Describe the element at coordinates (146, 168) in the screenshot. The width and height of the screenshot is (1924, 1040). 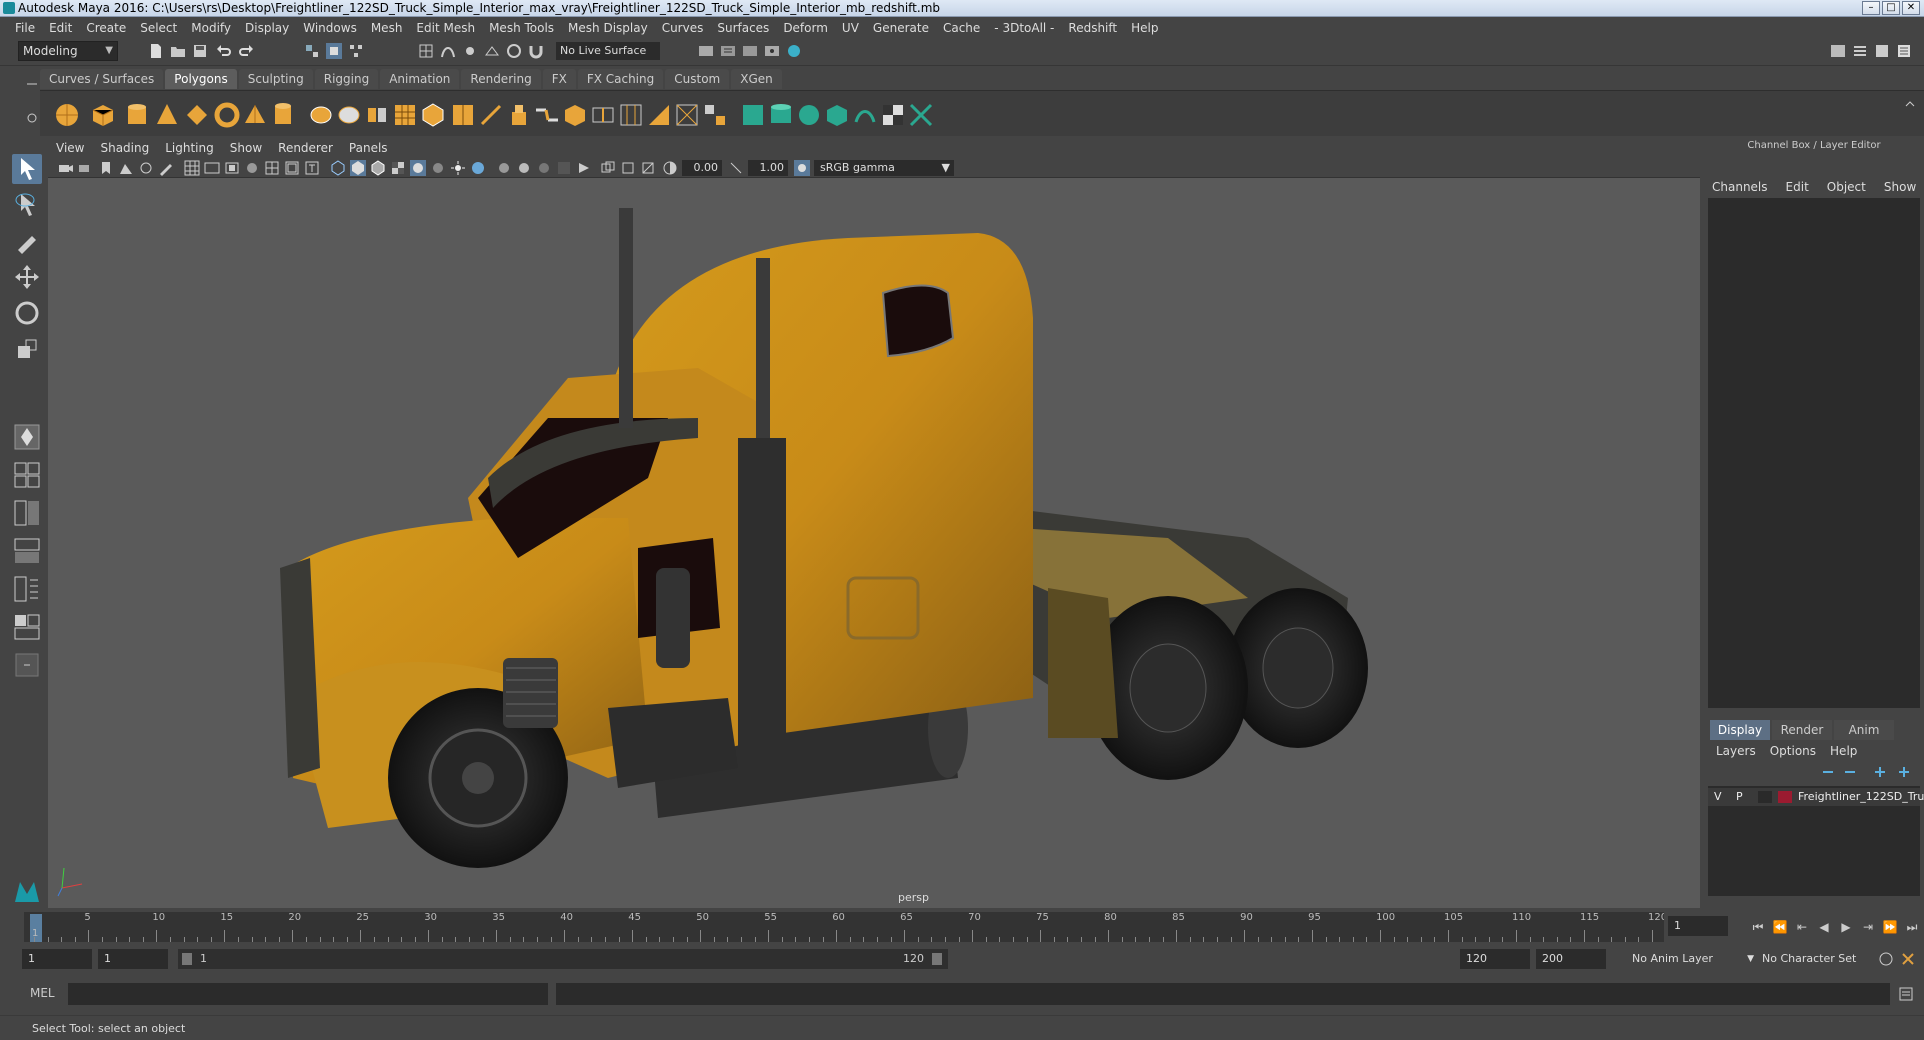
I see `2d-pan-zoom-icon` at that location.